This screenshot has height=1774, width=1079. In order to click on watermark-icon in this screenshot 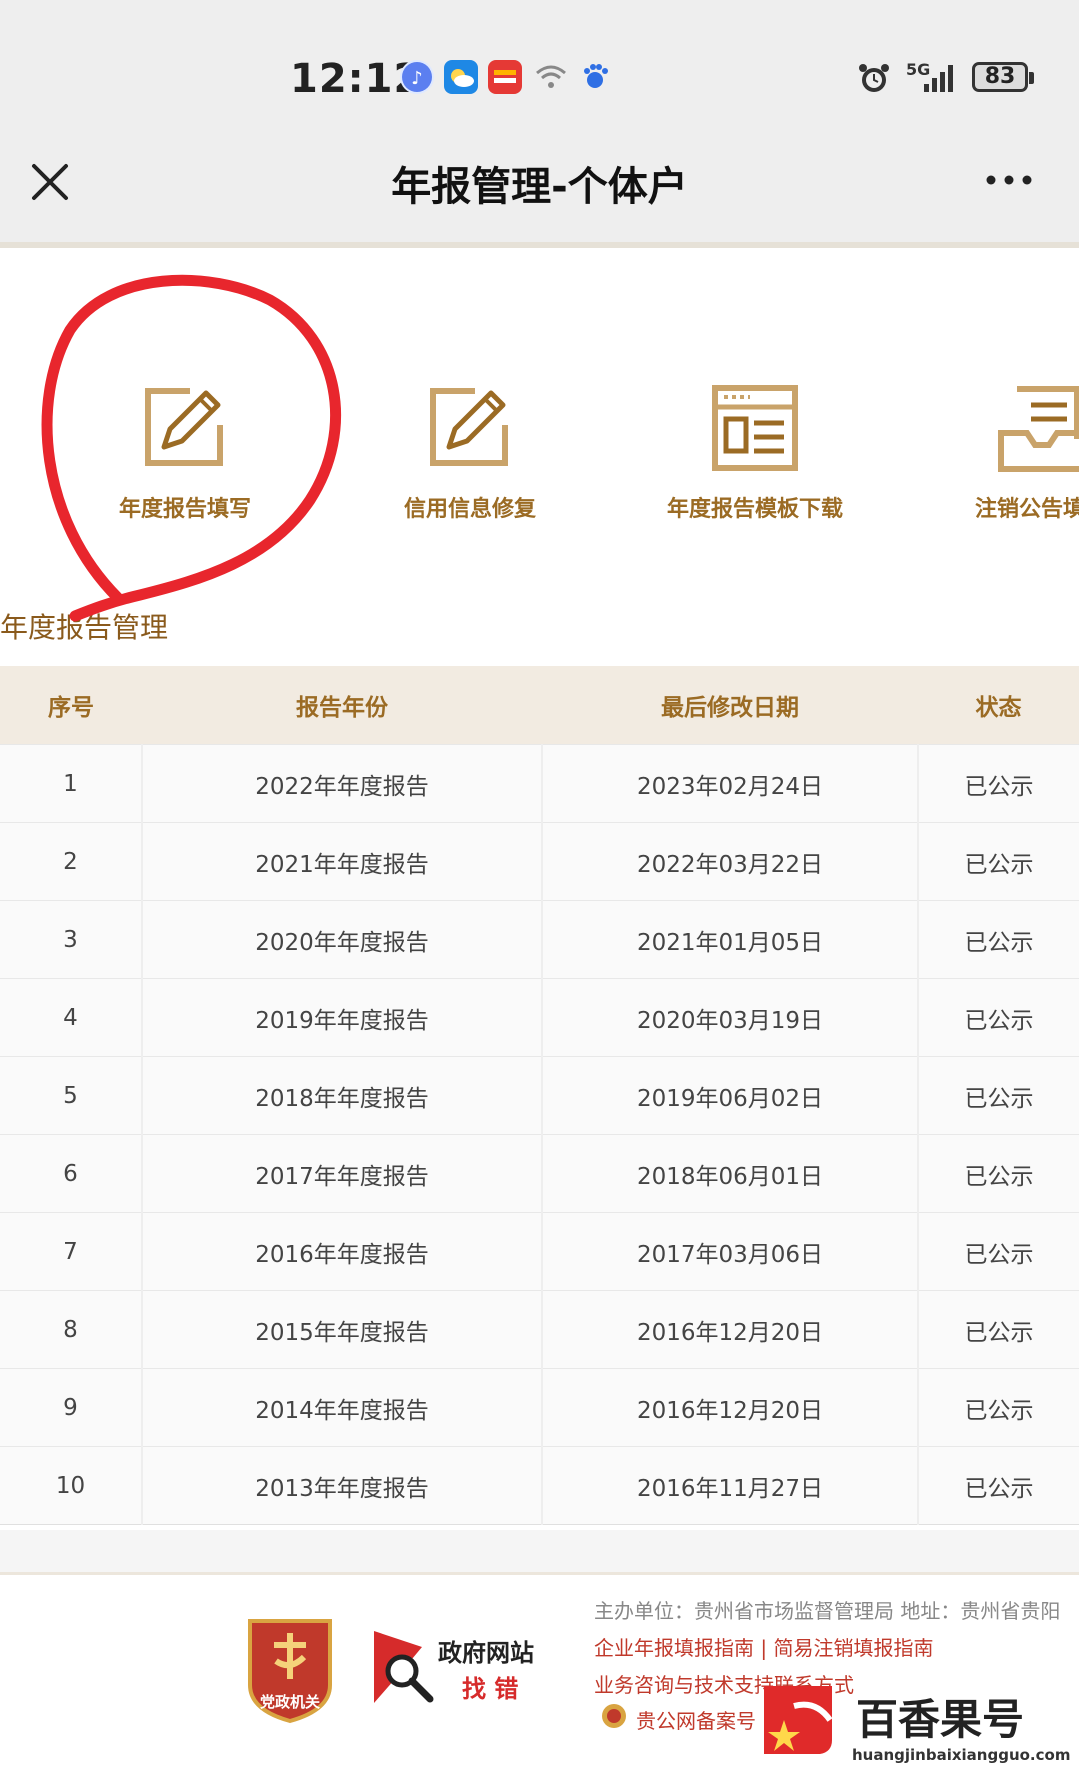, I will do `click(798, 1720)`.